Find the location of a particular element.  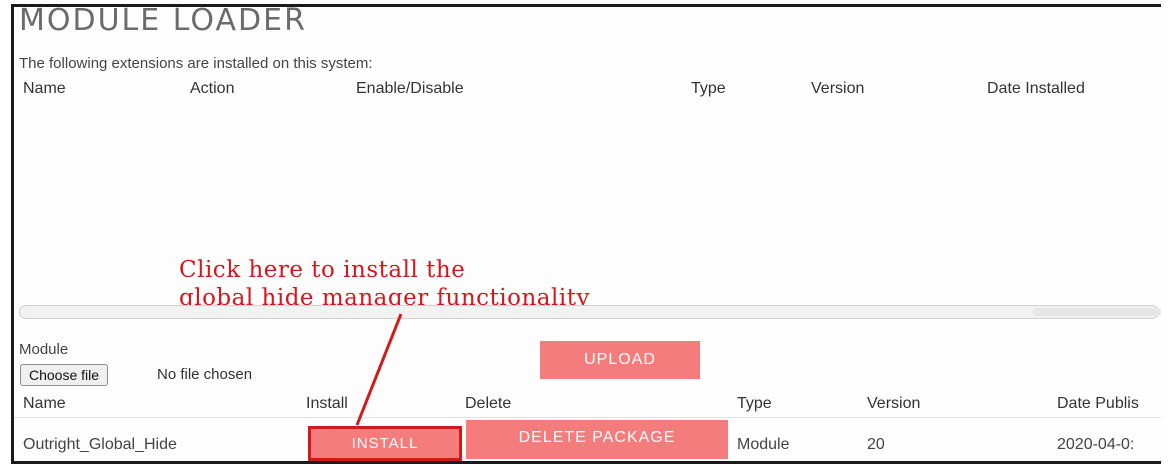

annotation-arrow-line is located at coordinates (379, 369).